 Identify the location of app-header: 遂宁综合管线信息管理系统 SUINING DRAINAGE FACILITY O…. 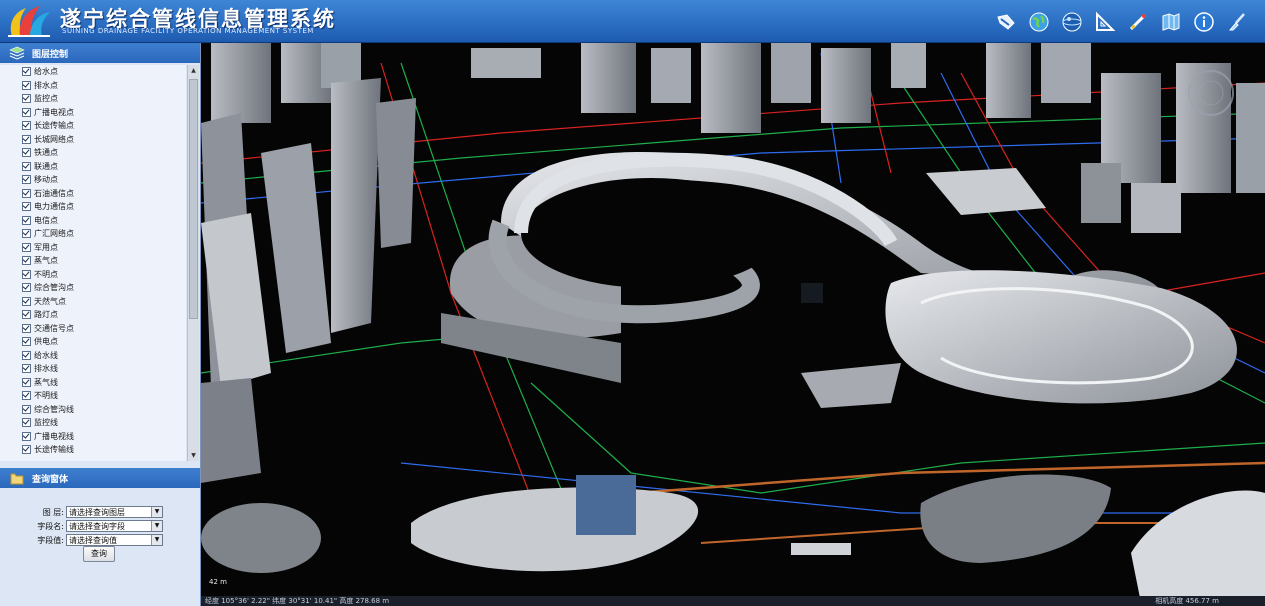
(632, 21).